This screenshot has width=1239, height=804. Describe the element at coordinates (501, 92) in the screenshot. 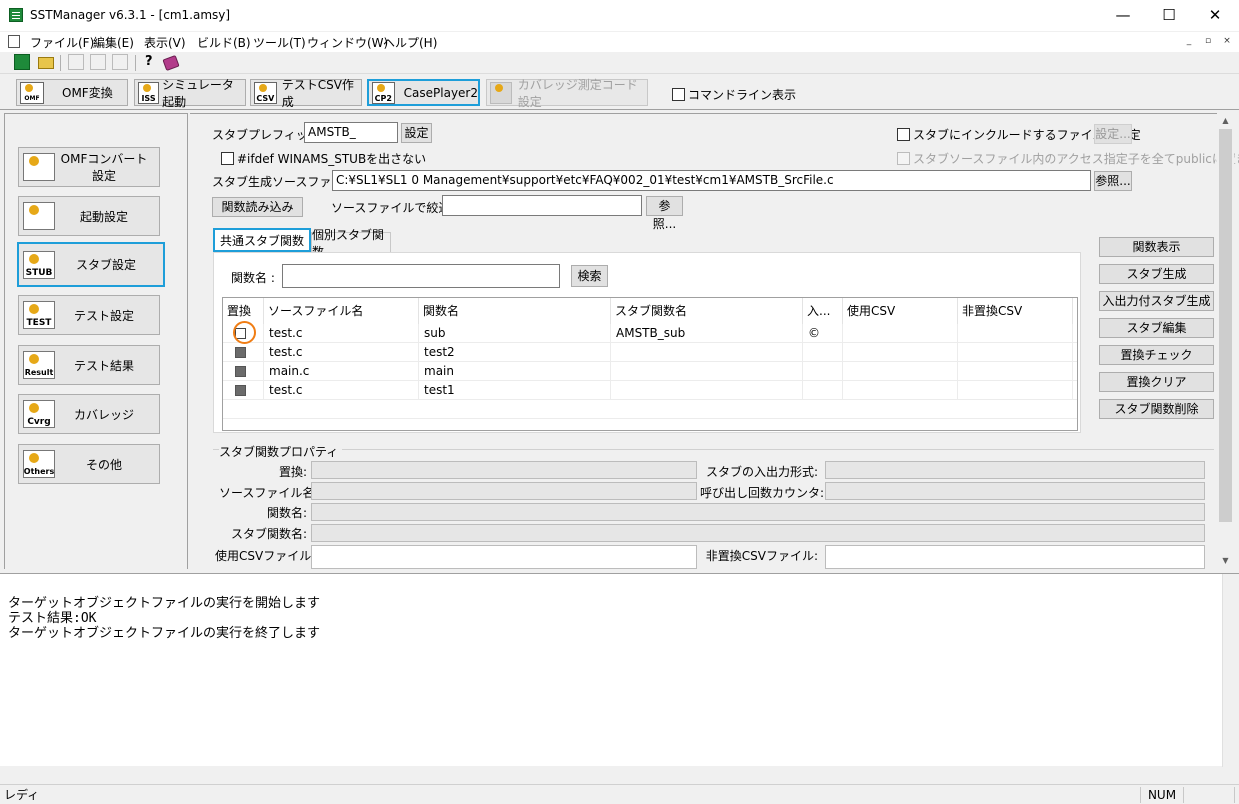

I see `coverage-icon` at that location.